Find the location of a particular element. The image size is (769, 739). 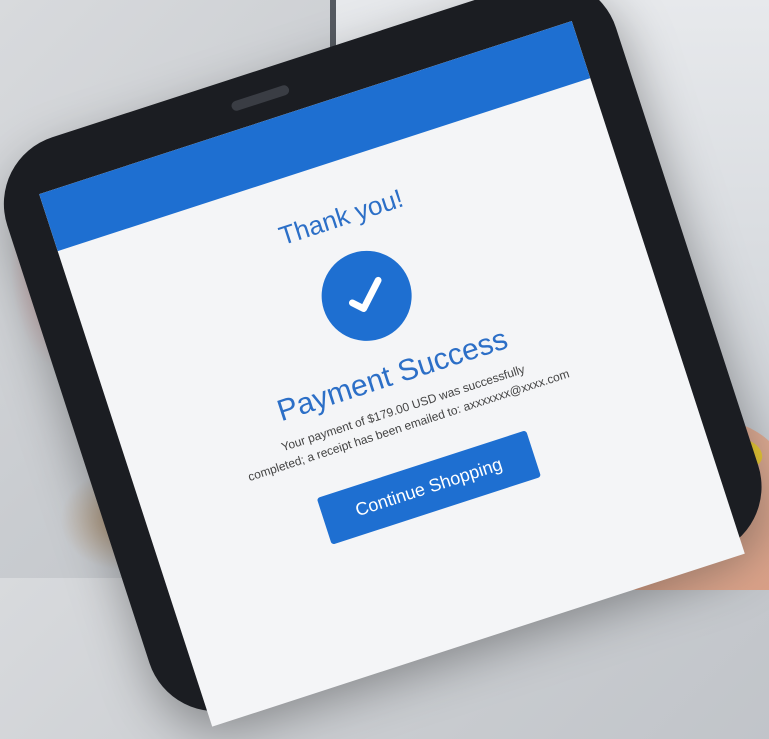

check-circle-icon is located at coordinates (366, 296).